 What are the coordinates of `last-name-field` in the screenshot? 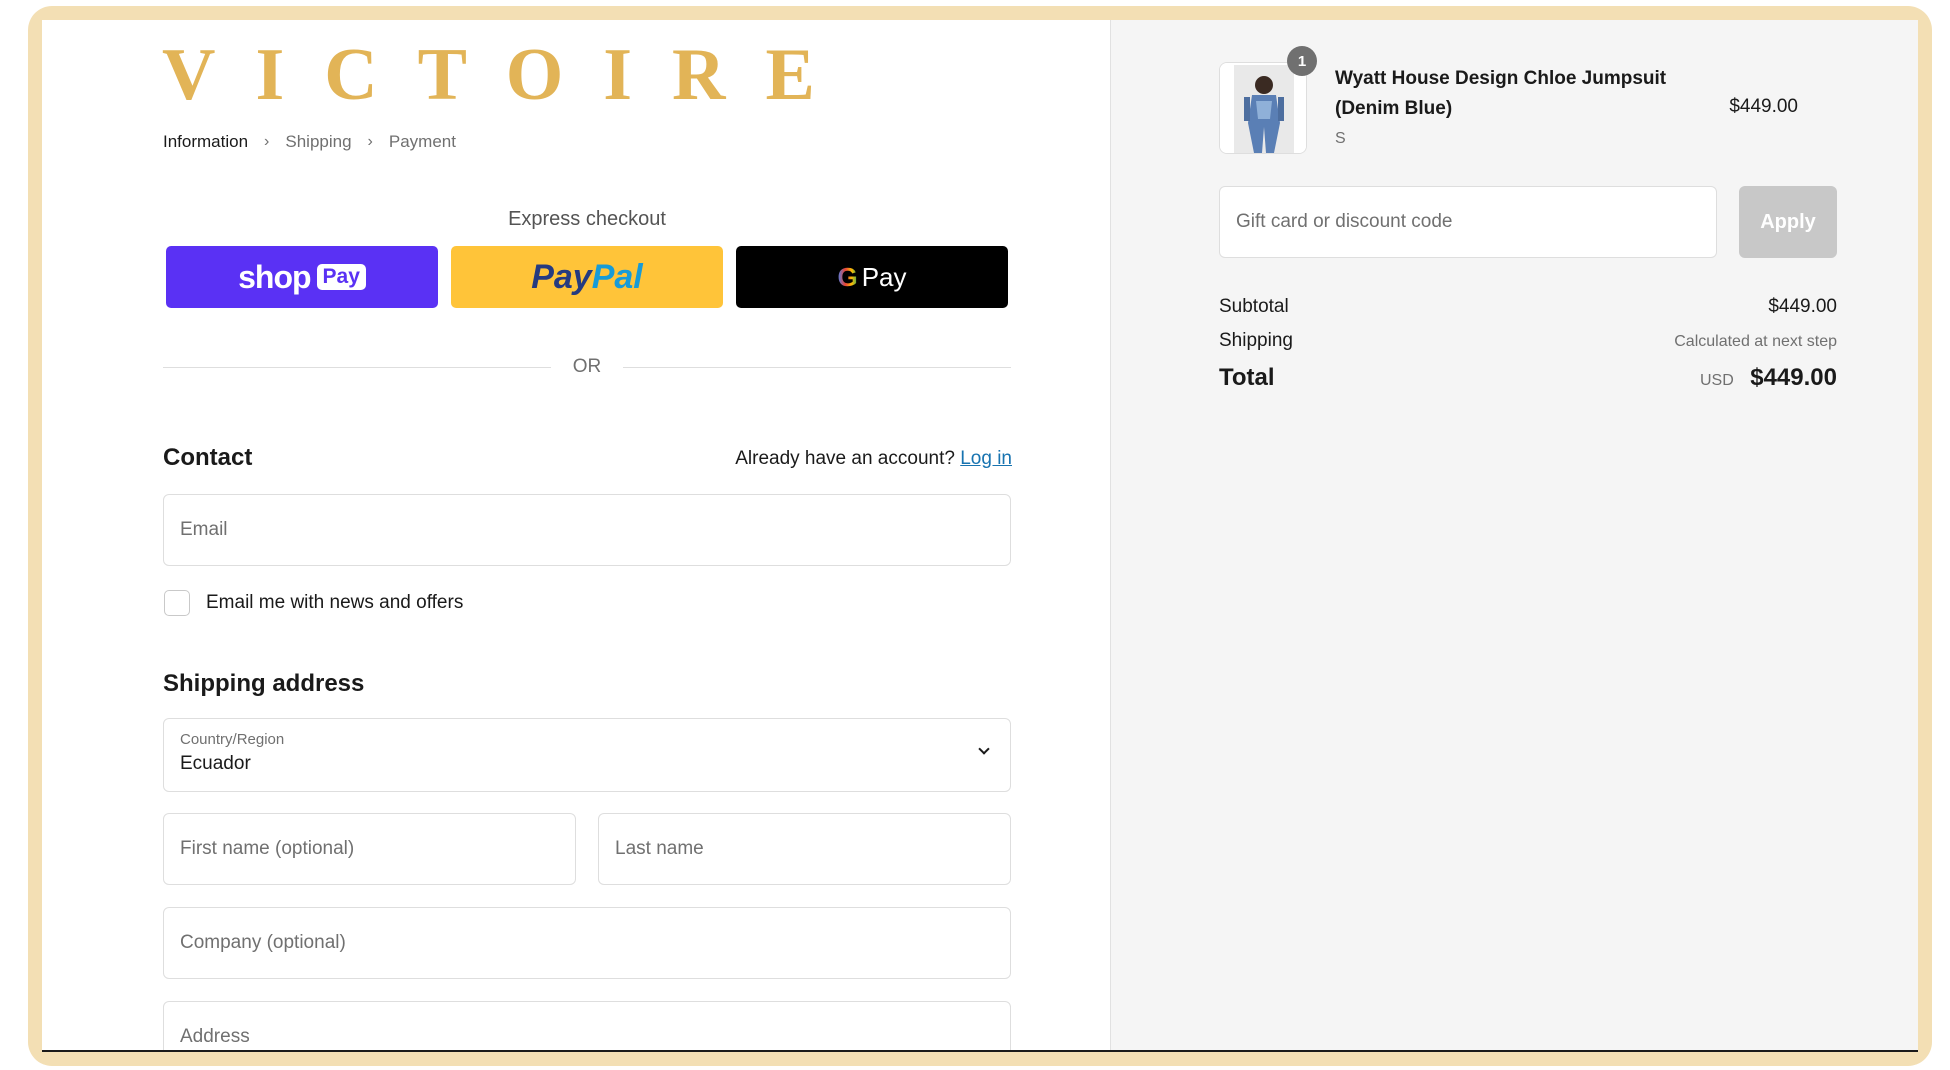 It's located at (804, 849).